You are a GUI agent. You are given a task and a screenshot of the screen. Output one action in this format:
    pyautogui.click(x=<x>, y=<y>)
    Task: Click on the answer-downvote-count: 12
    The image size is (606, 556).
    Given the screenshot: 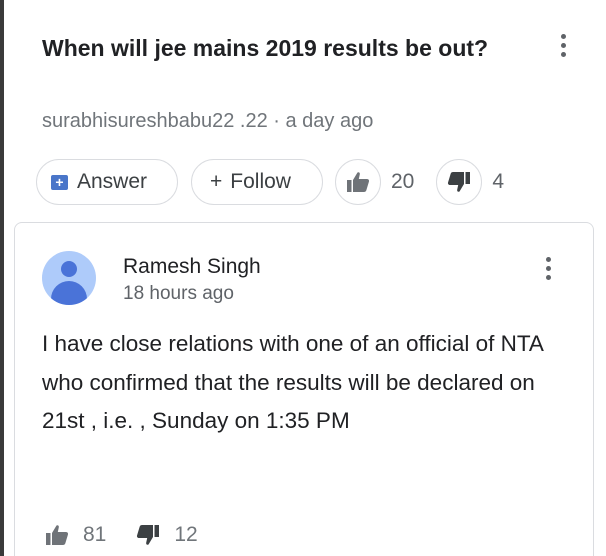 What is the action you would take?
    pyautogui.click(x=186, y=534)
    